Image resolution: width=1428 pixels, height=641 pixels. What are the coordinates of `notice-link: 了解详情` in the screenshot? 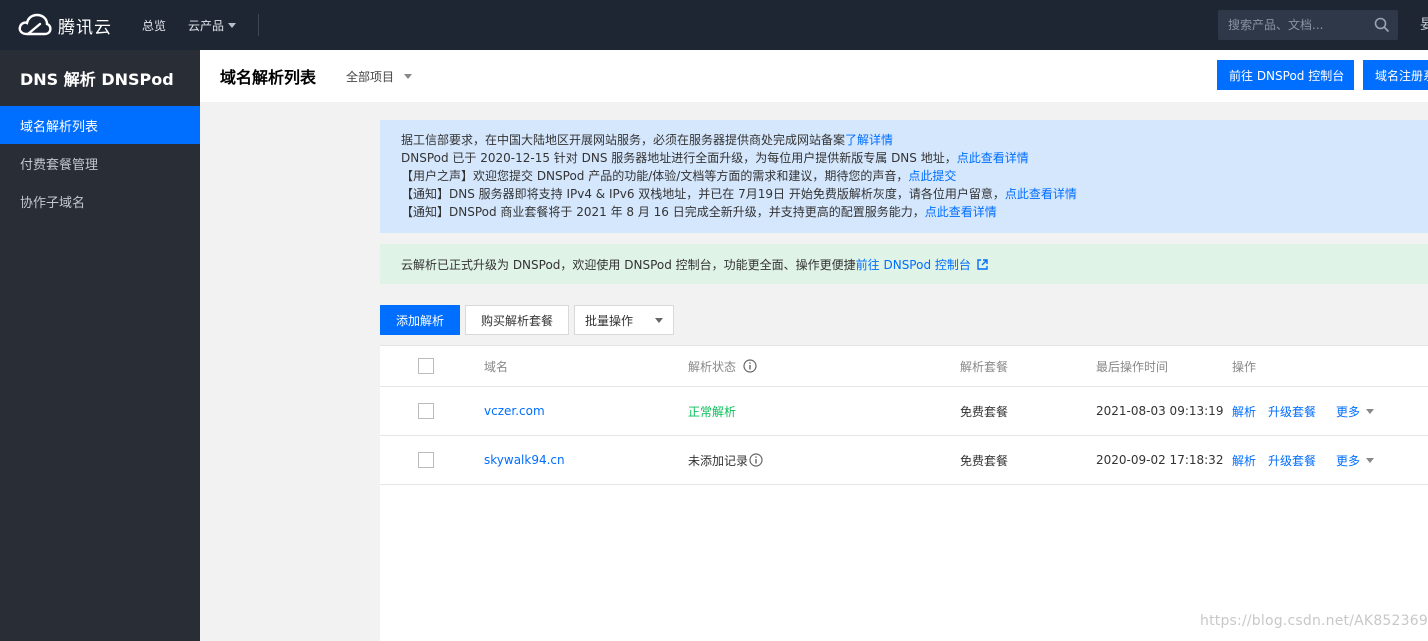 It's located at (869, 140).